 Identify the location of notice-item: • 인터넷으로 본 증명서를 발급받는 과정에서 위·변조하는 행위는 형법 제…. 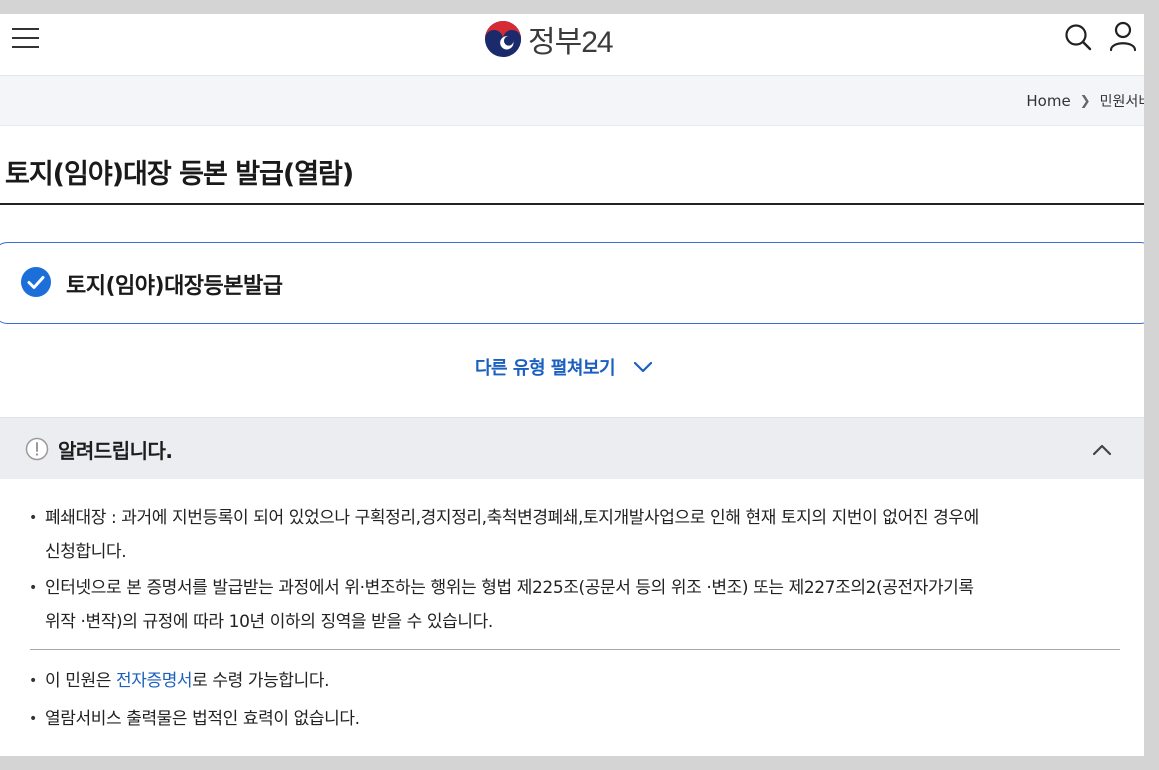
(574, 605).